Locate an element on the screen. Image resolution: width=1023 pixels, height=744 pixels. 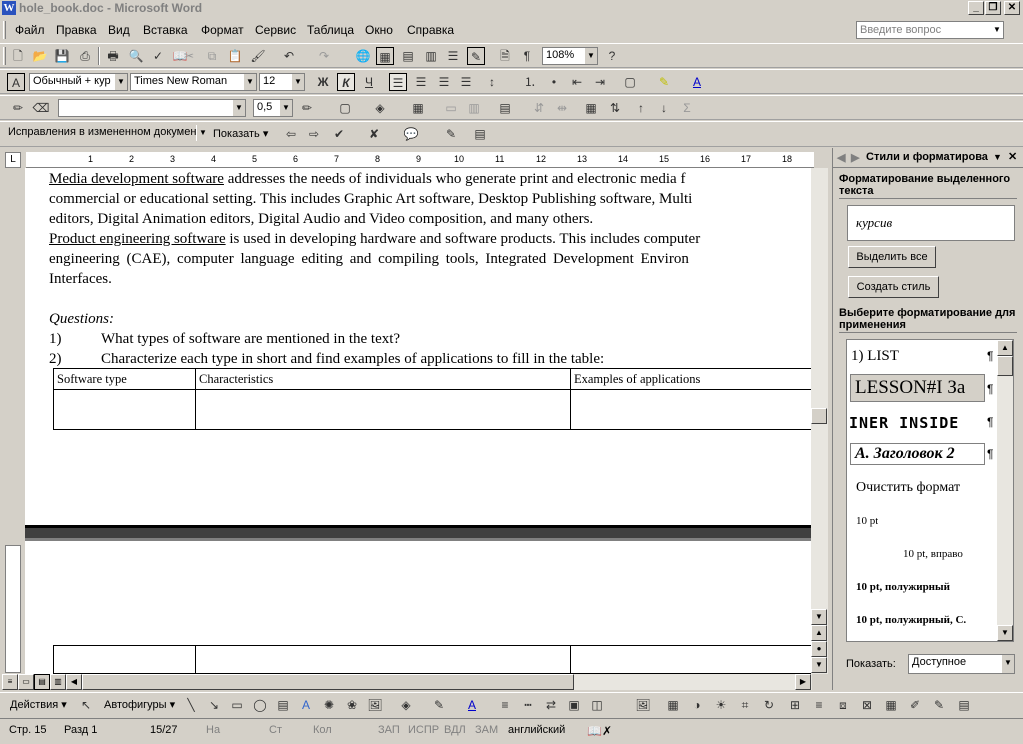
brightness-icon: ☀ is located at coordinates (721, 705).